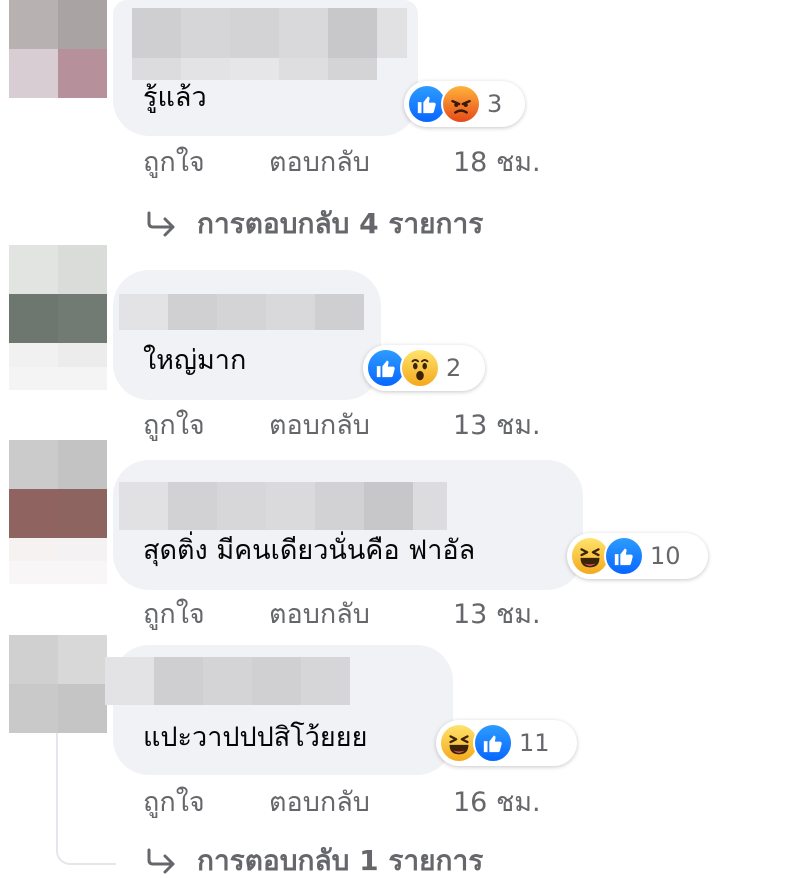 This screenshot has height=878, width=800. What do you see at coordinates (255, 737) in the screenshot?
I see `comment-text: แปะวาปปปสิโว้ยยย` at bounding box center [255, 737].